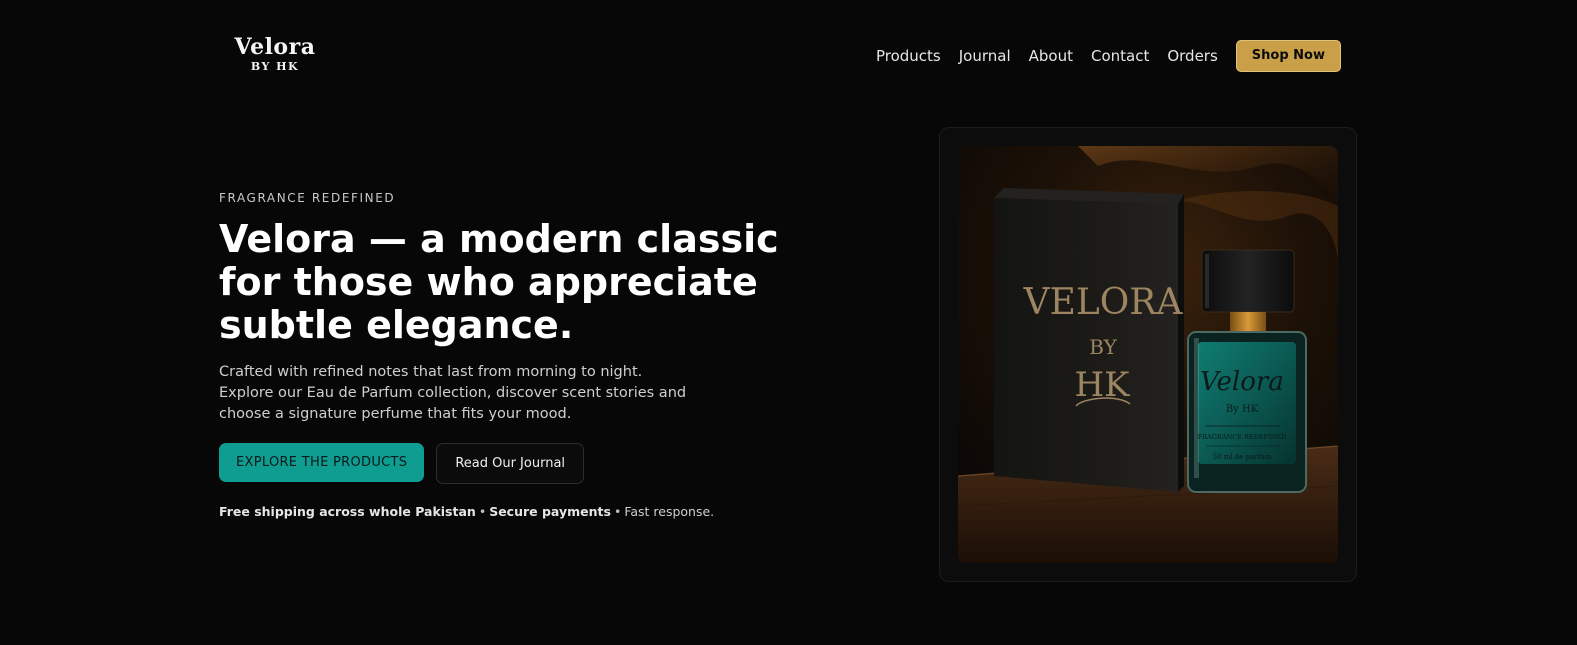 The height and width of the screenshot is (645, 1577). What do you see at coordinates (347, 511) in the screenshot?
I see `perk-shipping: Free shipping across whole Pakistan` at bounding box center [347, 511].